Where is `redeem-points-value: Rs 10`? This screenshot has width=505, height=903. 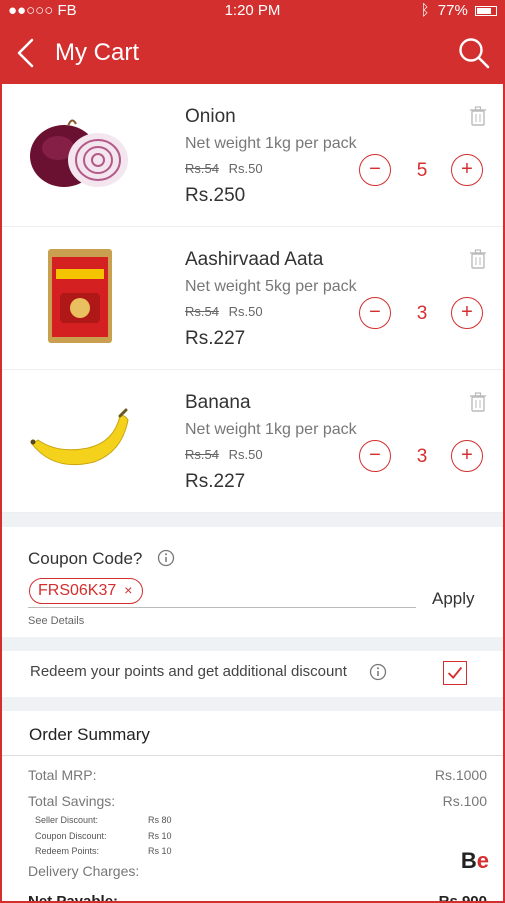
redeem-points-value: Rs 10 is located at coordinates (160, 851).